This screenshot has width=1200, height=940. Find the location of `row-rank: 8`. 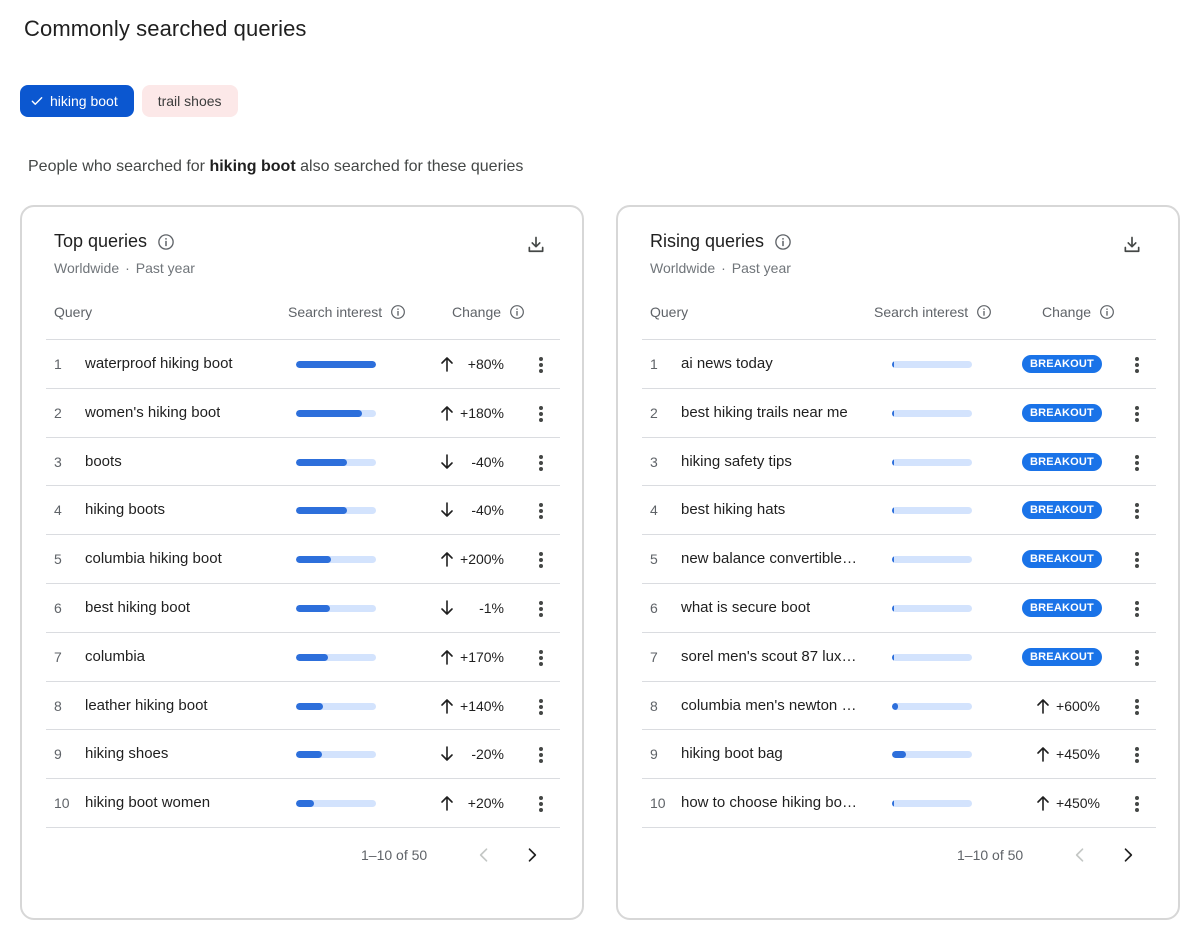

row-rank: 8 is located at coordinates (58, 705).